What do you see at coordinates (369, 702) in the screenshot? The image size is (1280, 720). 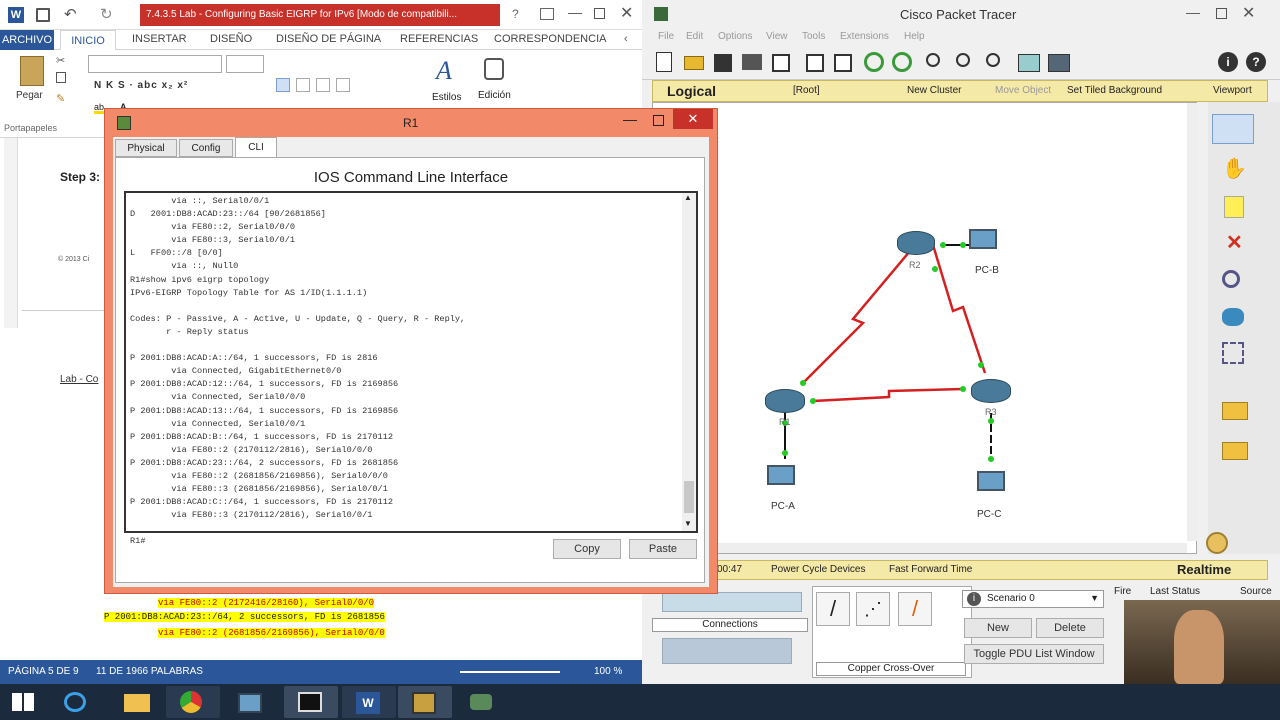 I see `word-icon: W` at bounding box center [369, 702].